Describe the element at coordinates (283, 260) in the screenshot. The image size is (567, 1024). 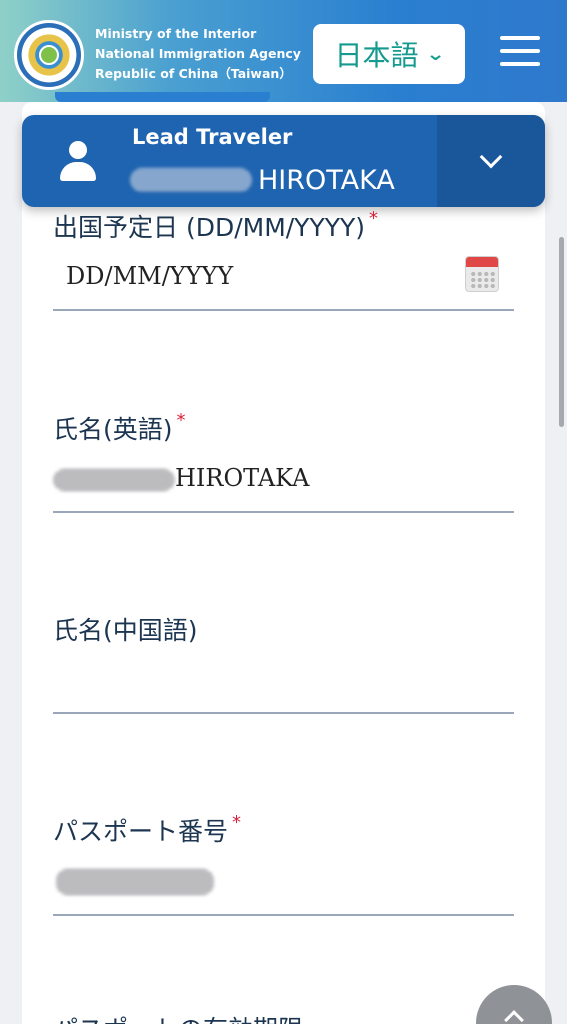
I see `departure-date-field: 出国予定日 (DD/MM/YYYY) * DD/MM/YYYY` at that location.